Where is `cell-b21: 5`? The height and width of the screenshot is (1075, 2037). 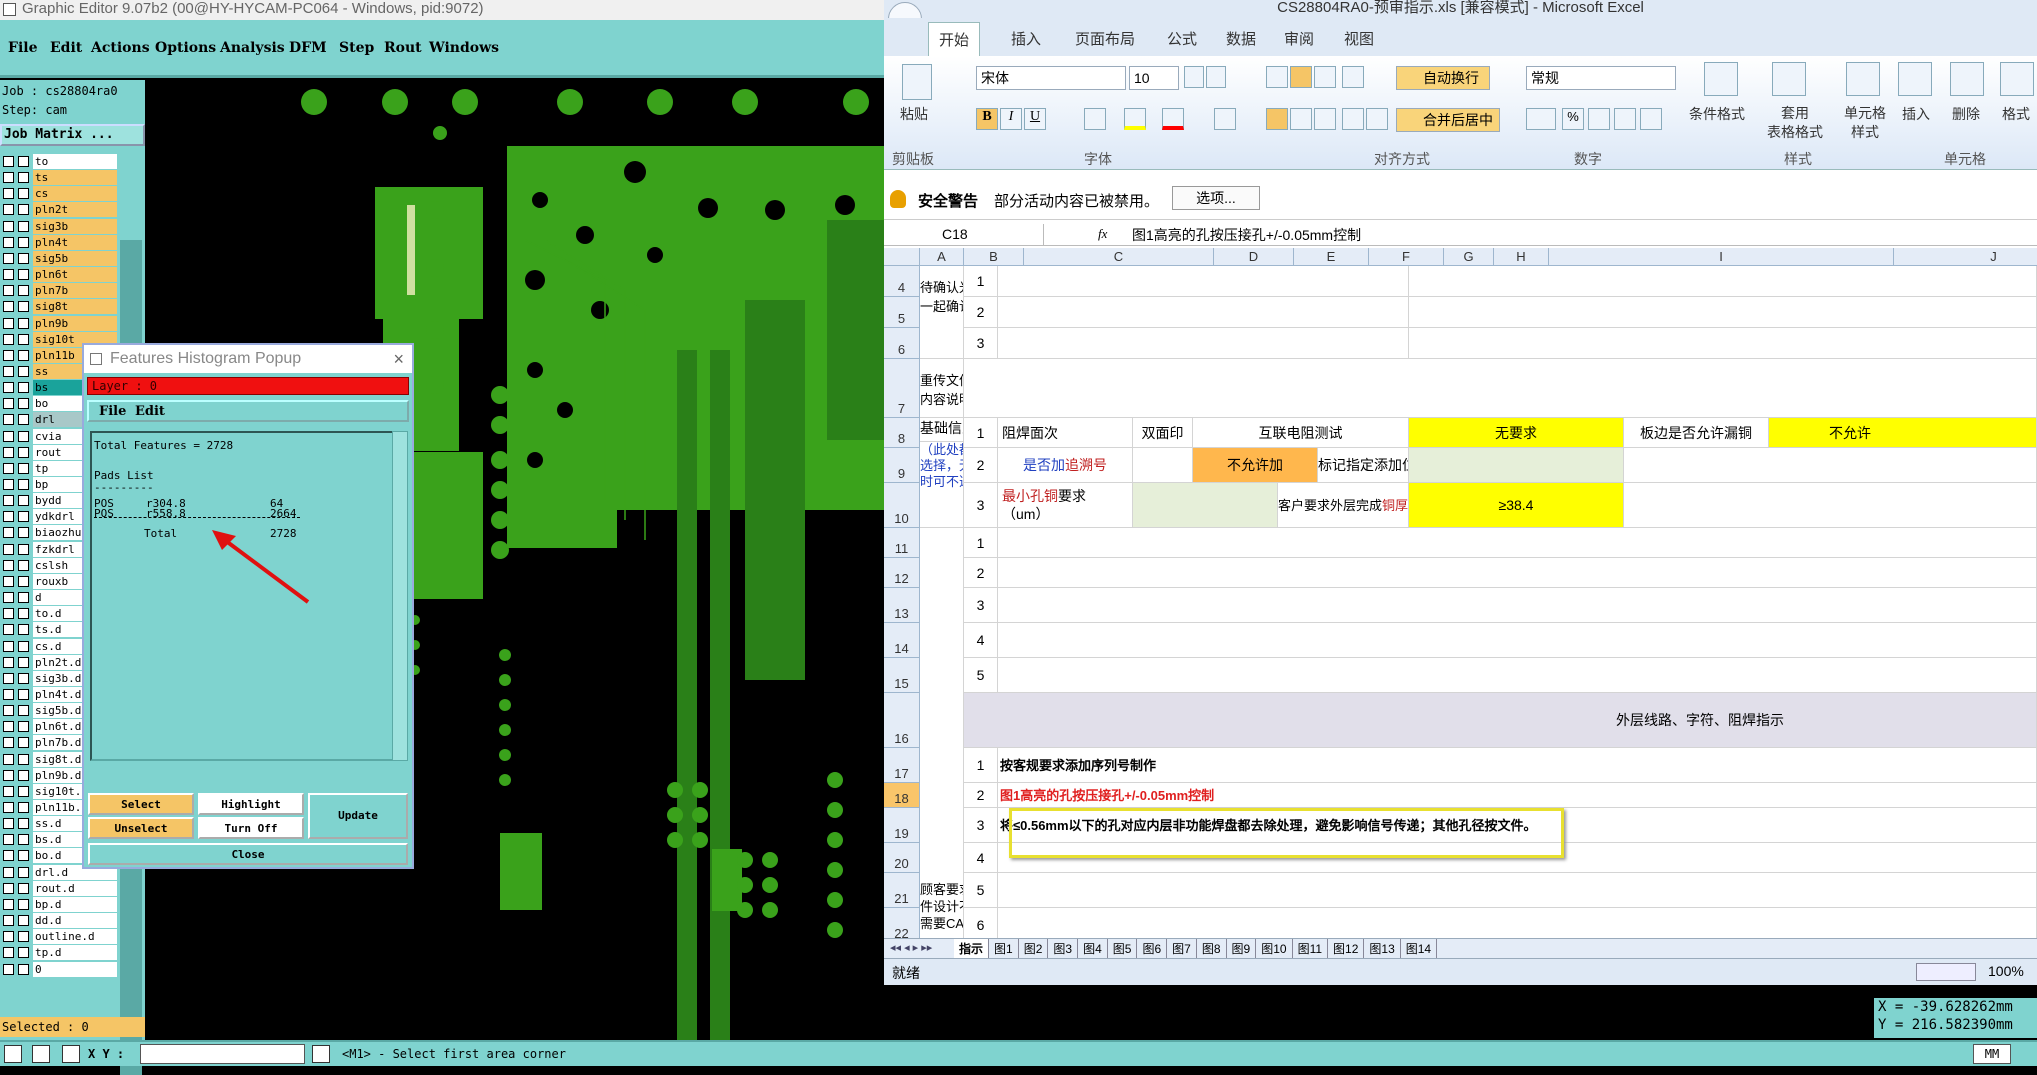
cell-b21: 5 is located at coordinates (981, 890).